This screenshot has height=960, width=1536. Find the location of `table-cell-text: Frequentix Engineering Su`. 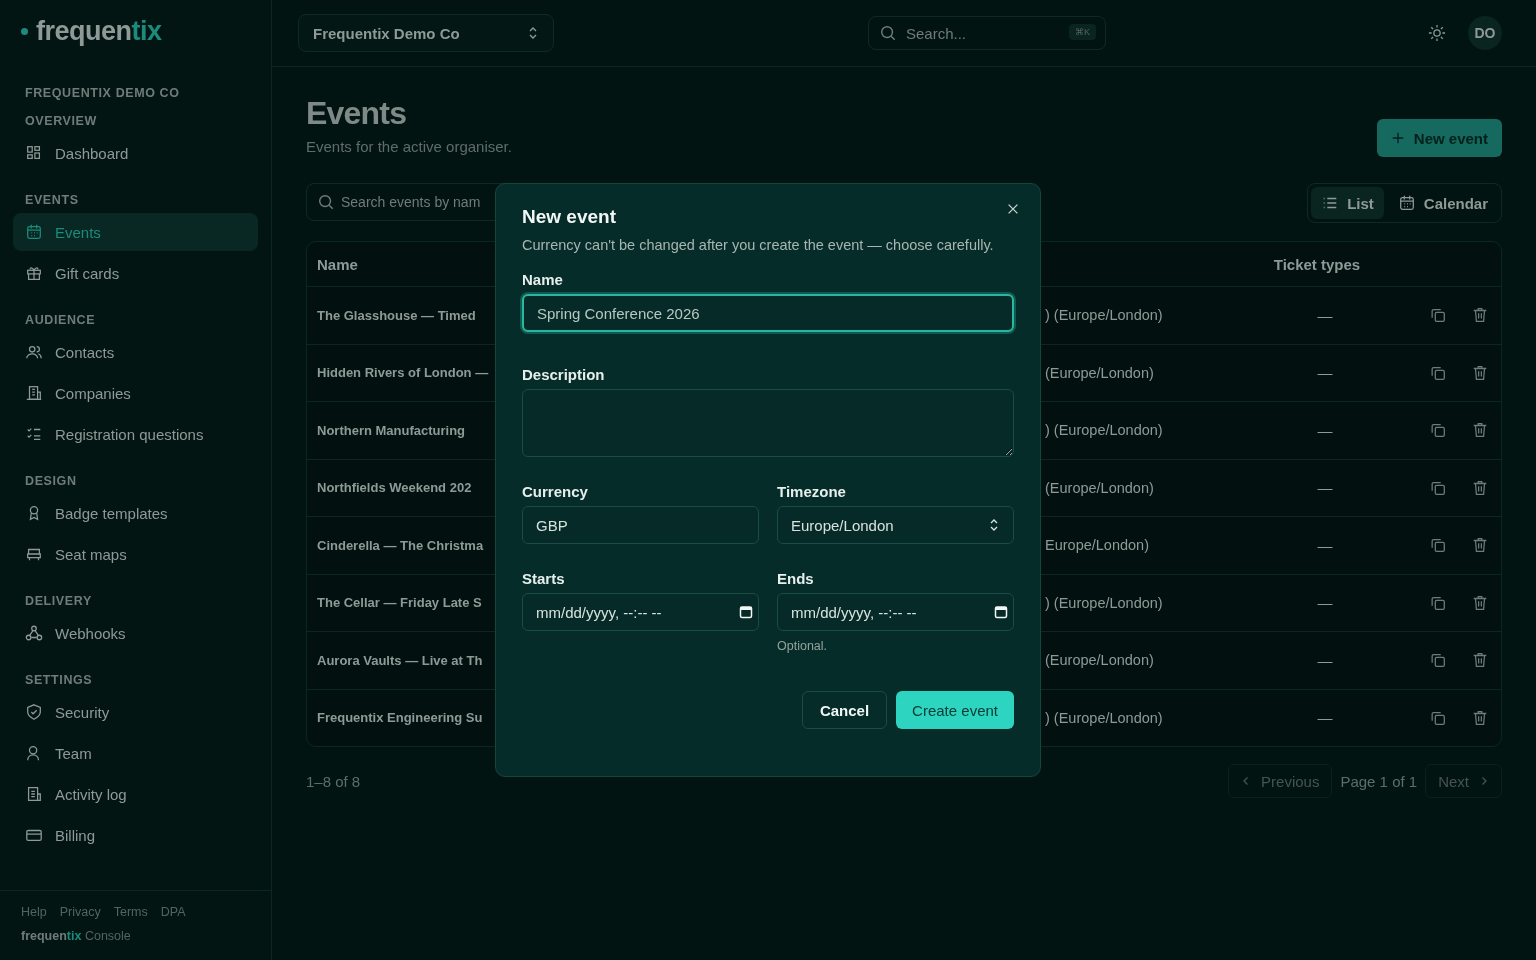

table-cell-text: Frequentix Engineering Su is located at coordinates (400, 718).